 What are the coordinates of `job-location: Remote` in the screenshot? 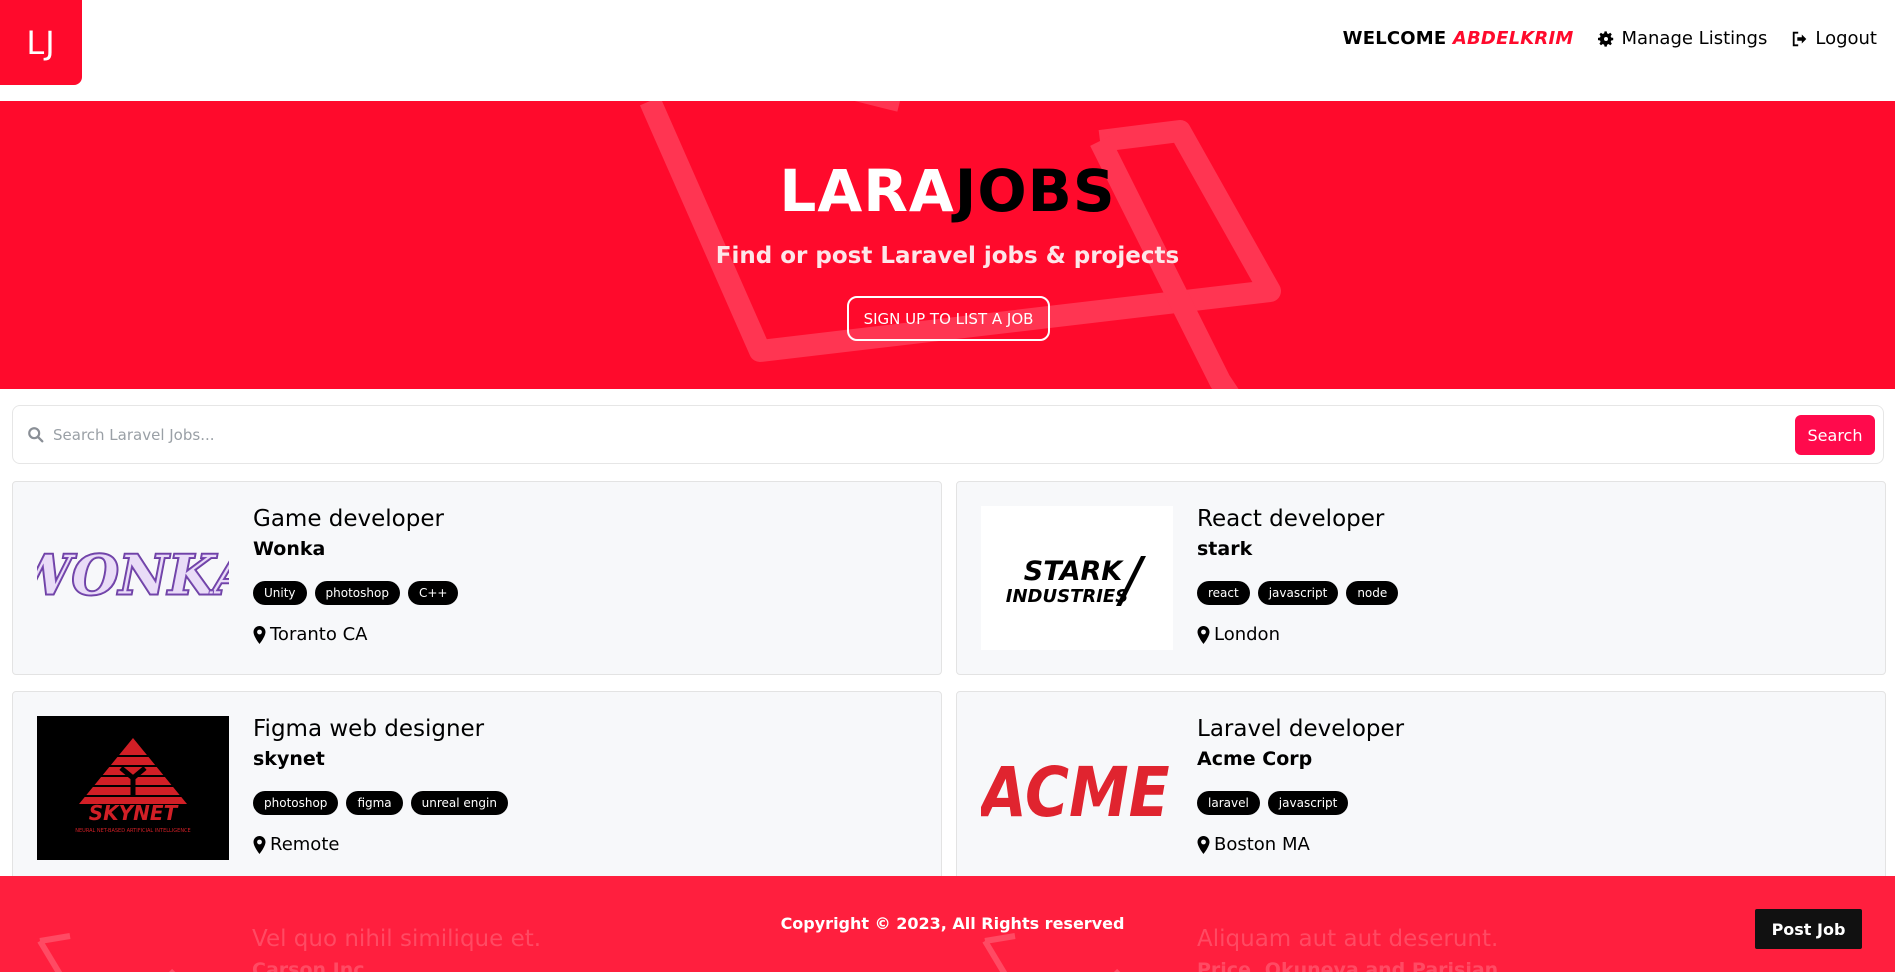 It's located at (296, 844).